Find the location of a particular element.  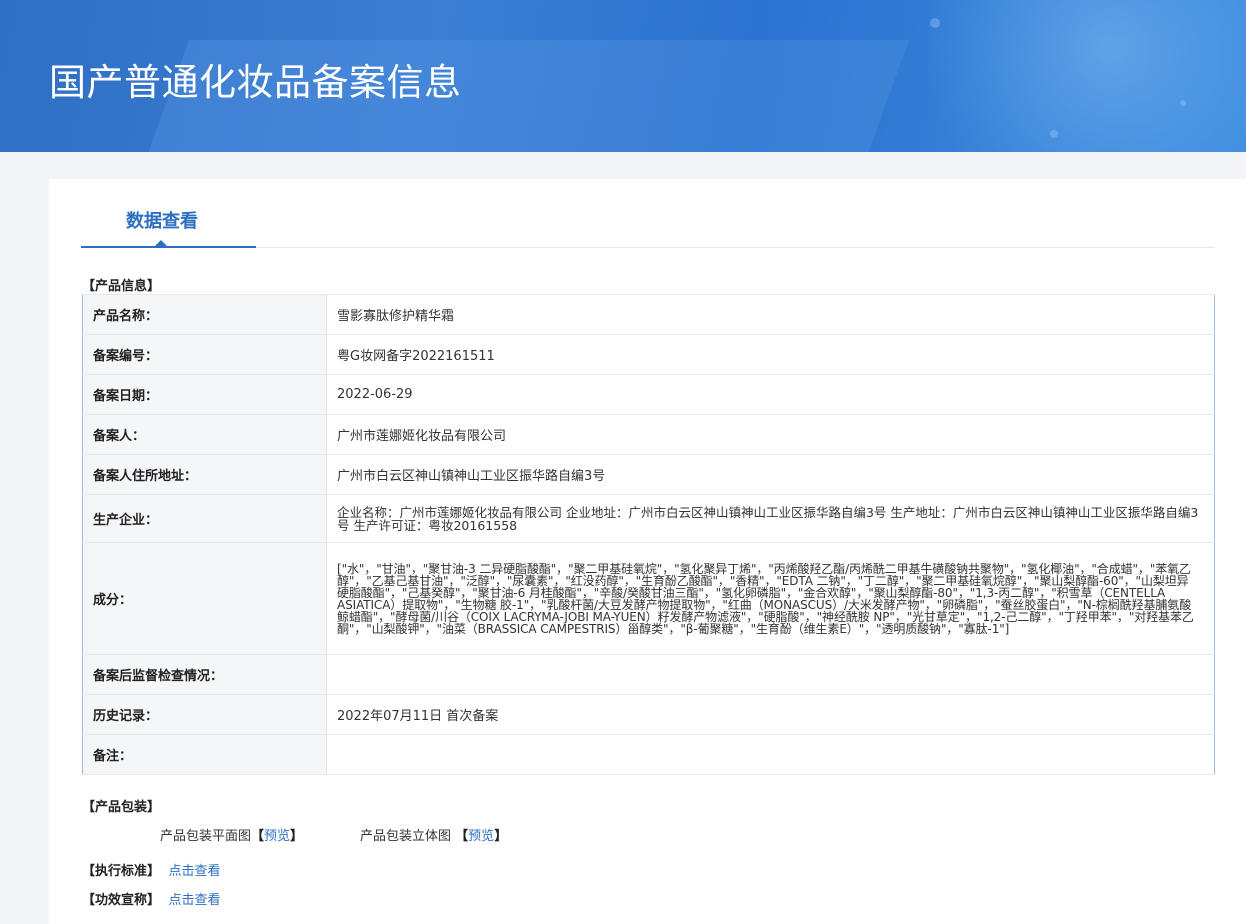

row-label-record-date: 备案日期： is located at coordinates (204, 394).